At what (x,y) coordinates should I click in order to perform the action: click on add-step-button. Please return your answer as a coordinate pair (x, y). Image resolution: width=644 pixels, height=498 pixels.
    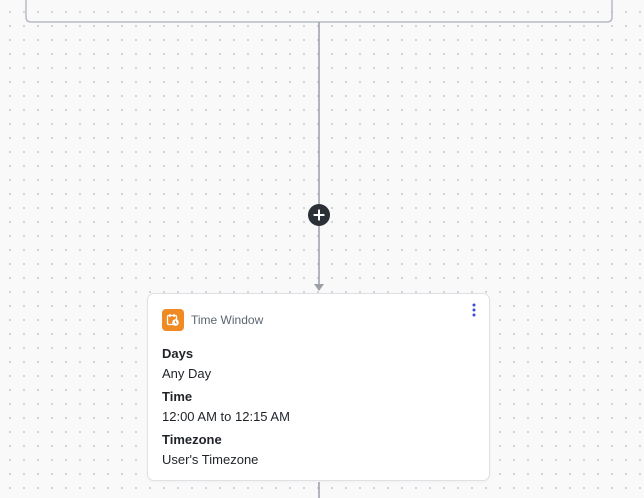
    Looking at the image, I should click on (319, 215).